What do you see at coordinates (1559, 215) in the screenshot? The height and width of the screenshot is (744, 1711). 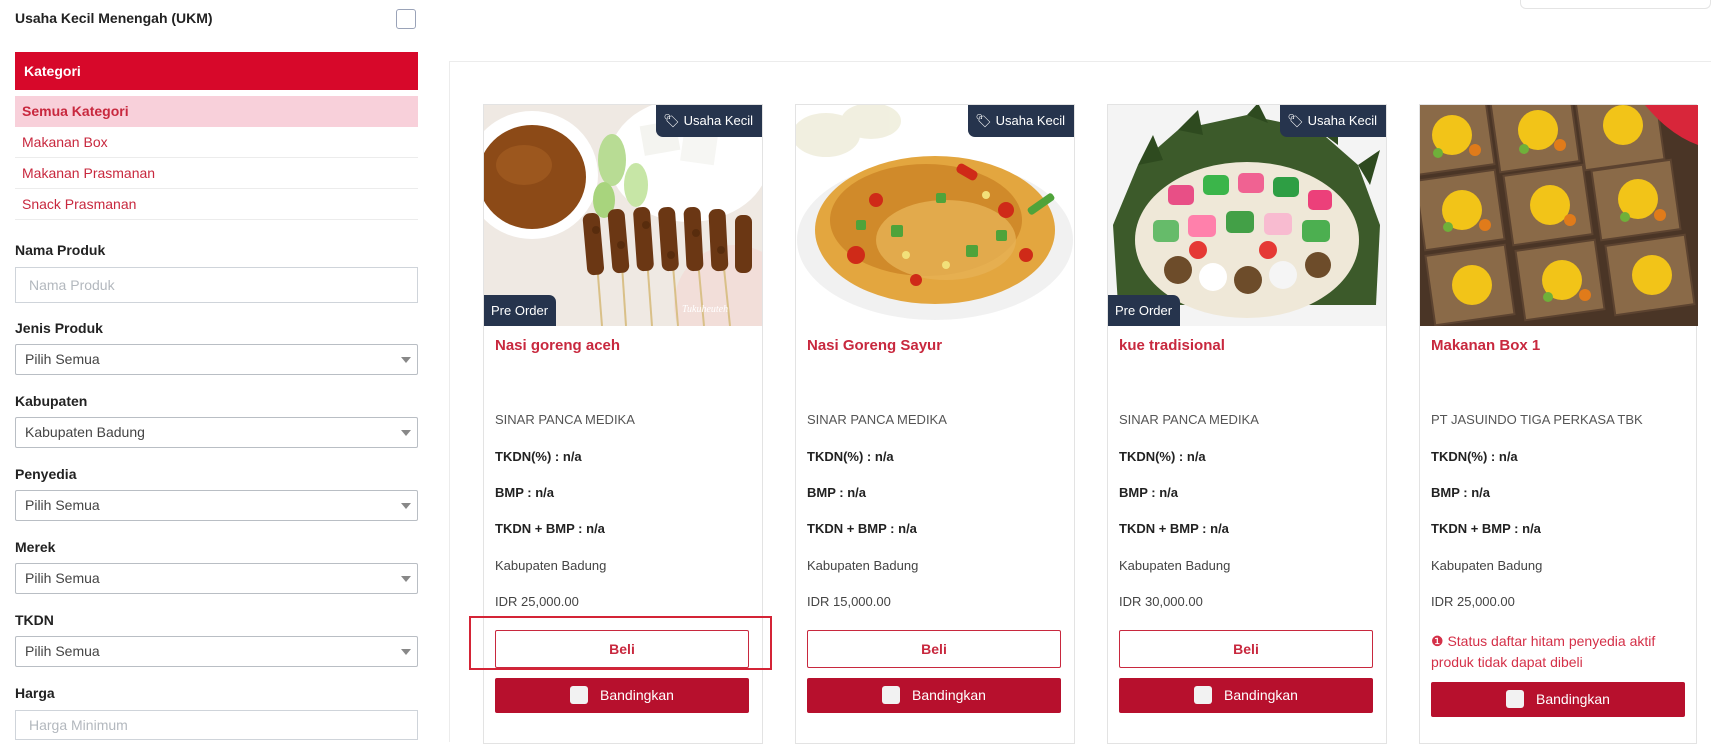 I see `product-image-makanan-box` at bounding box center [1559, 215].